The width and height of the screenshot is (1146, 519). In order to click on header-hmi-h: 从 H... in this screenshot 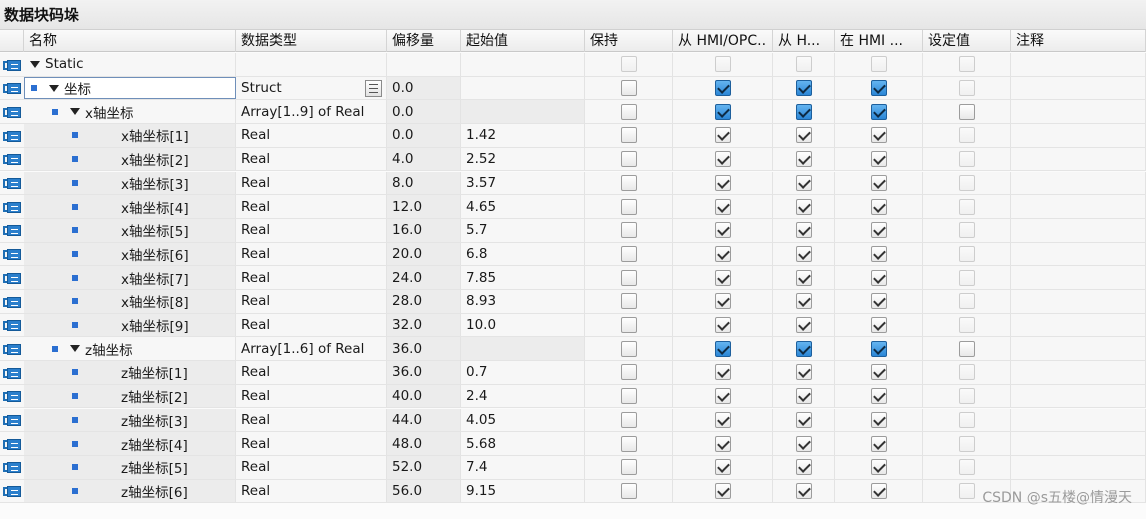, I will do `click(804, 41)`.